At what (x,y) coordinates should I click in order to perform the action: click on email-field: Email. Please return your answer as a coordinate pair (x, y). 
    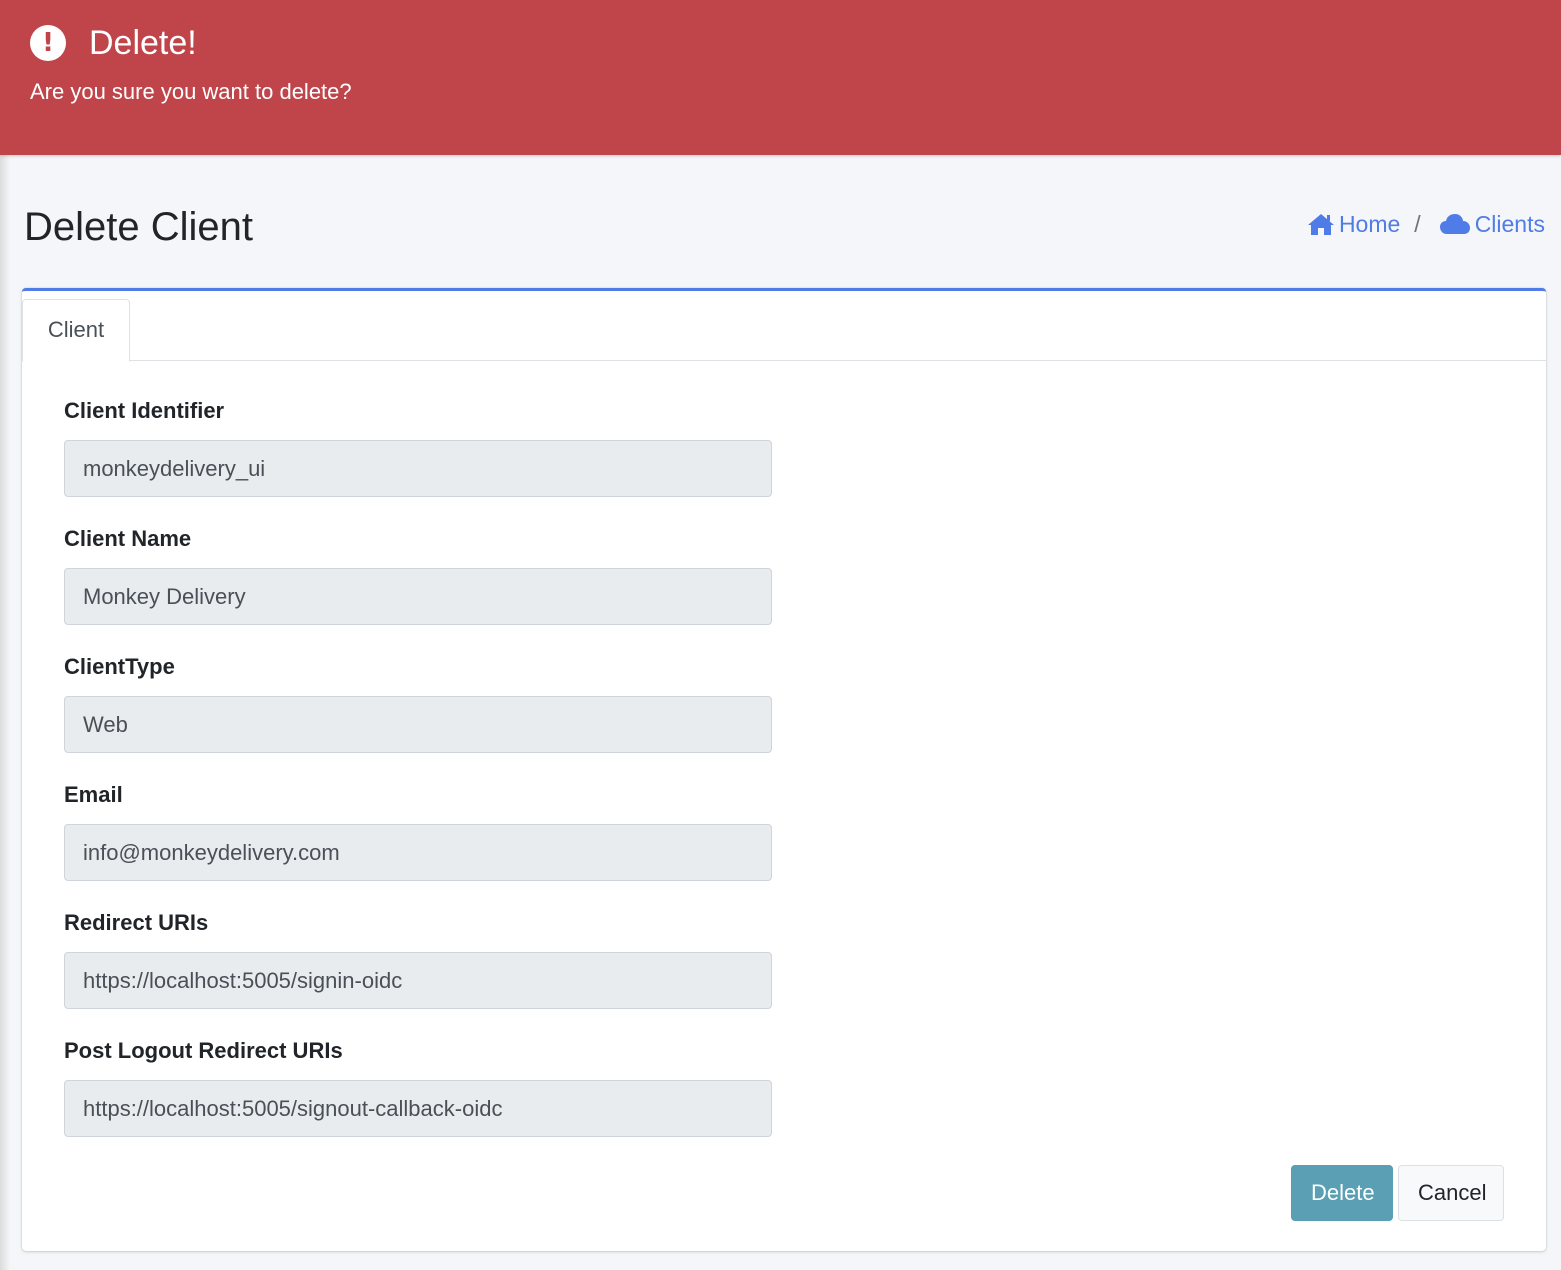
    Looking at the image, I should click on (418, 827).